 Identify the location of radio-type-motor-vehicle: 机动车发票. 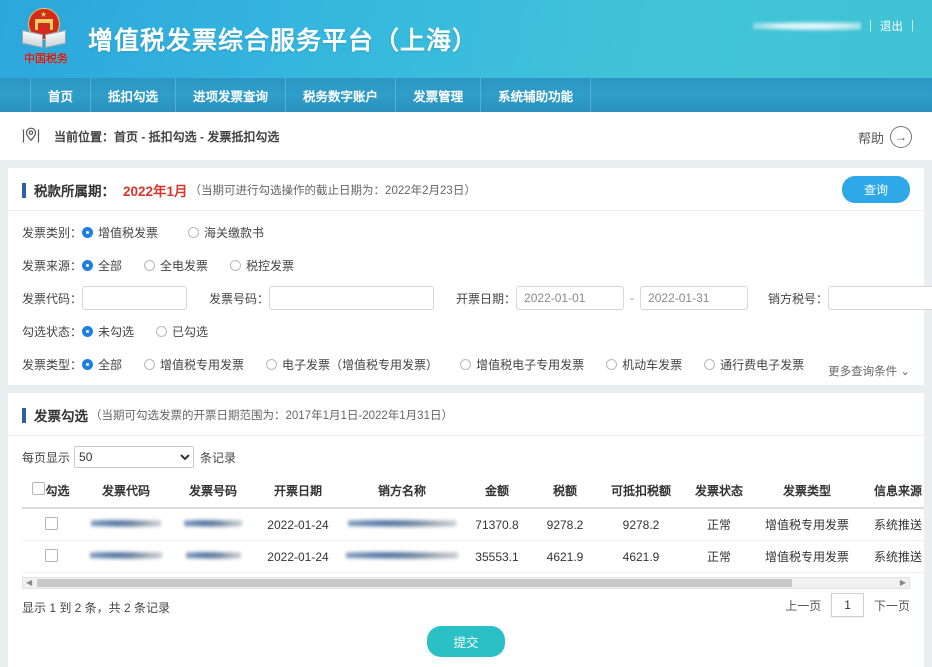
(644, 364).